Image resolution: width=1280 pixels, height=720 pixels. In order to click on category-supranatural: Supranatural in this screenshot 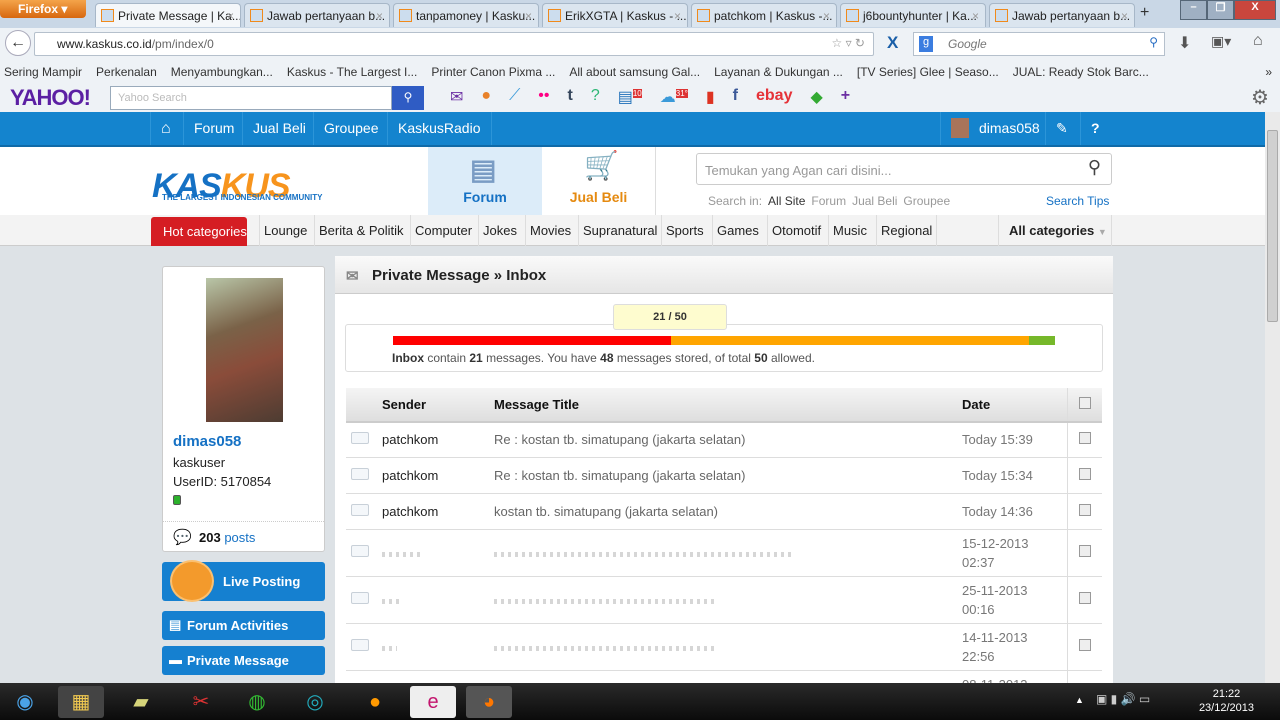, I will do `click(619, 230)`.